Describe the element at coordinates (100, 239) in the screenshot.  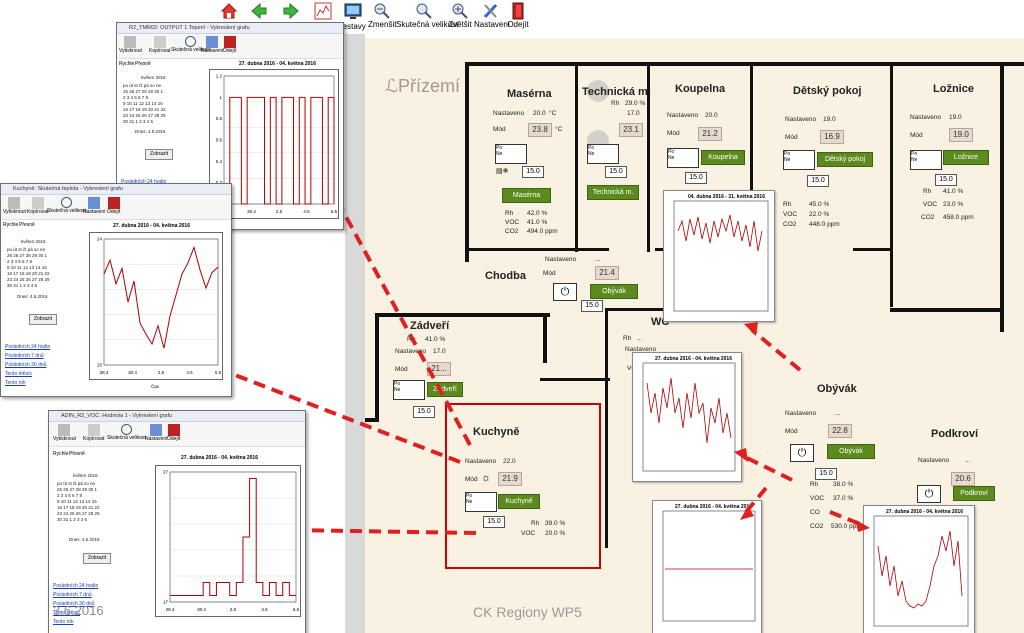
I see `y-tick-label: 24` at that location.